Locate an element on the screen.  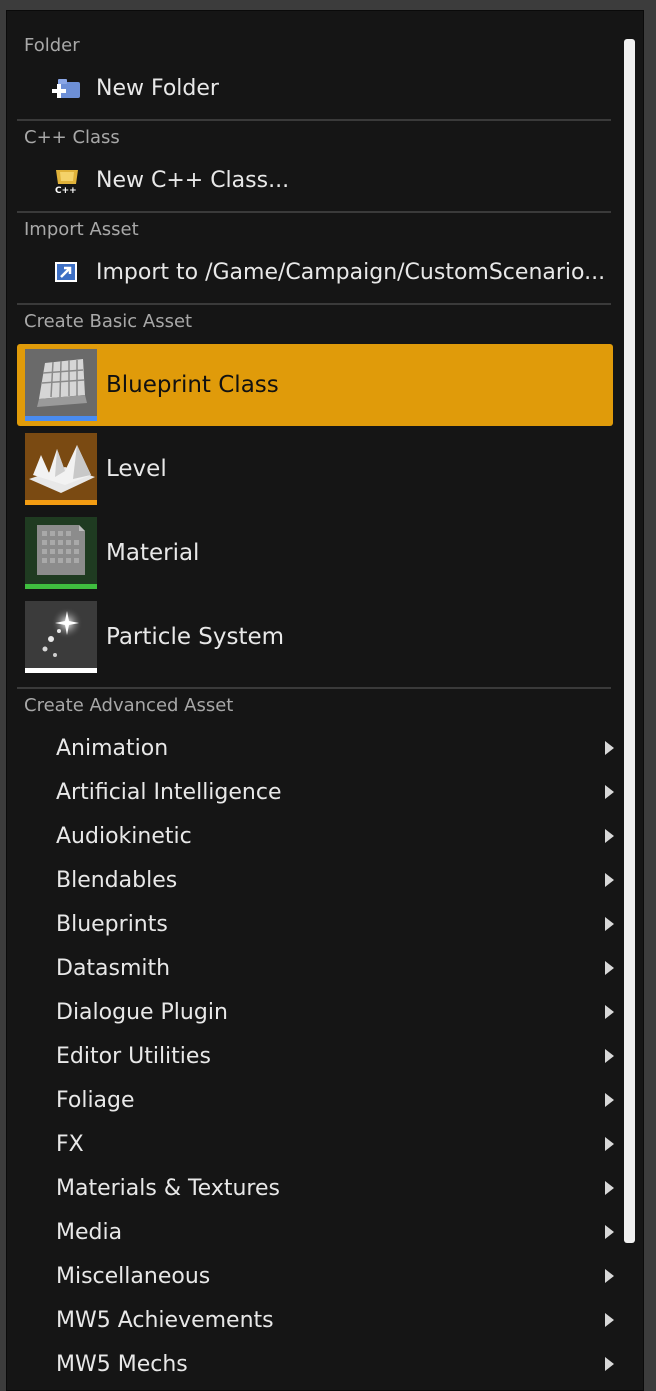
submenu-label: Audiokinetic is located at coordinates (124, 836).